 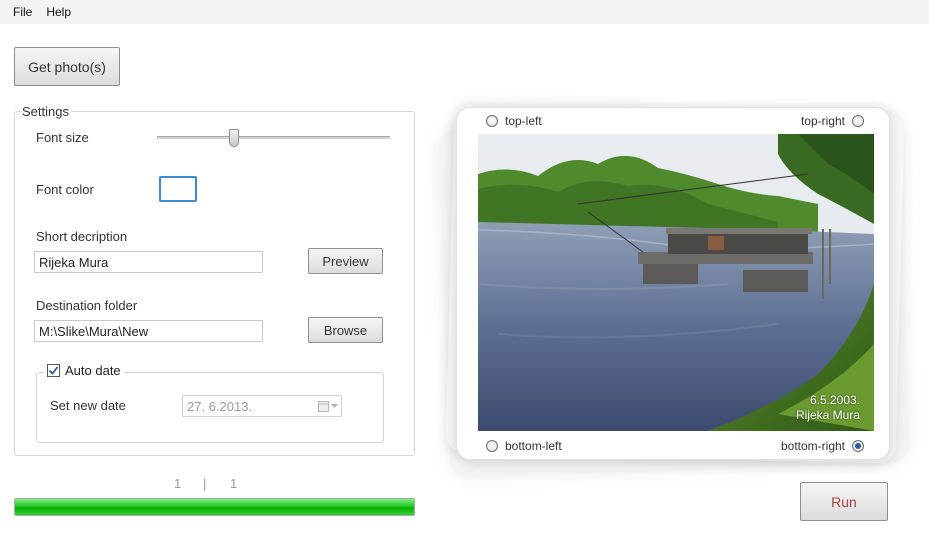 What do you see at coordinates (67, 66) in the screenshot?
I see `get-photos-button: Get photo(s)` at bounding box center [67, 66].